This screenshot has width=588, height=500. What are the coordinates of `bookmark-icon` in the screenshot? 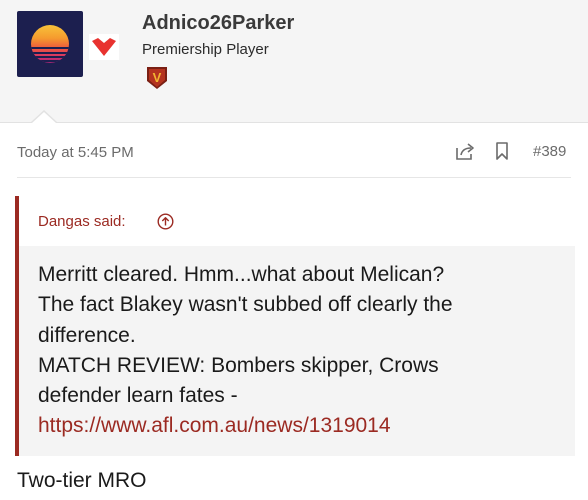 It's located at (502, 151).